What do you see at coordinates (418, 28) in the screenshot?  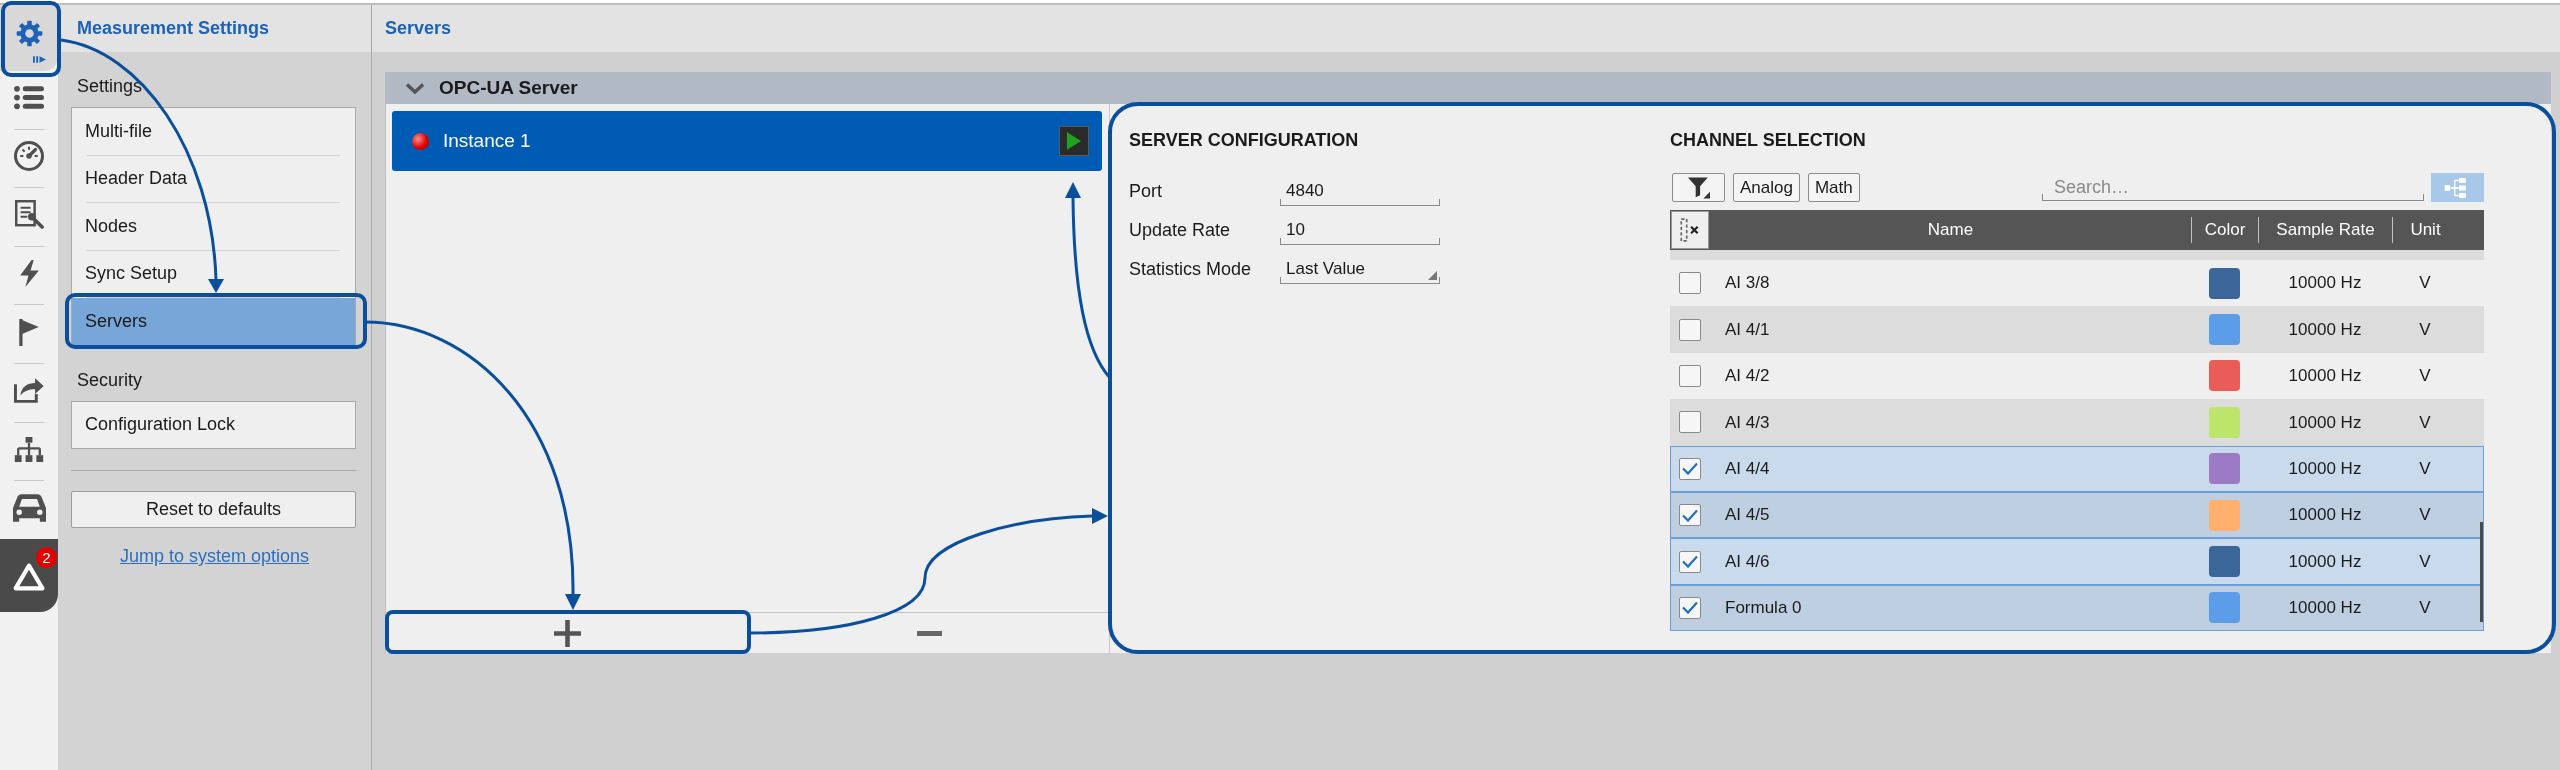 I see `page-title: Servers` at bounding box center [418, 28].